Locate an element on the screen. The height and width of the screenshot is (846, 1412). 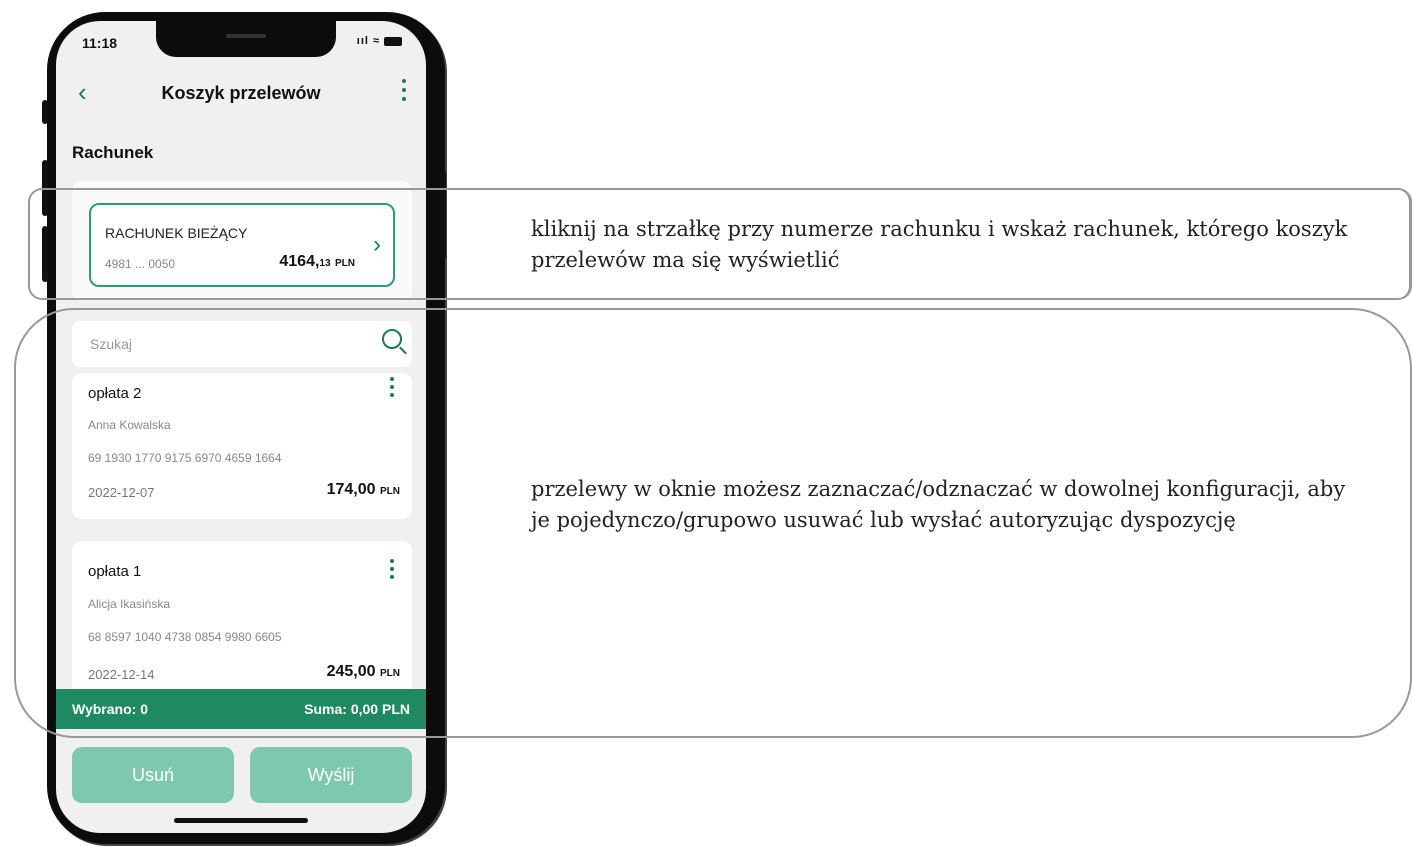
battery-icon is located at coordinates (393, 41).